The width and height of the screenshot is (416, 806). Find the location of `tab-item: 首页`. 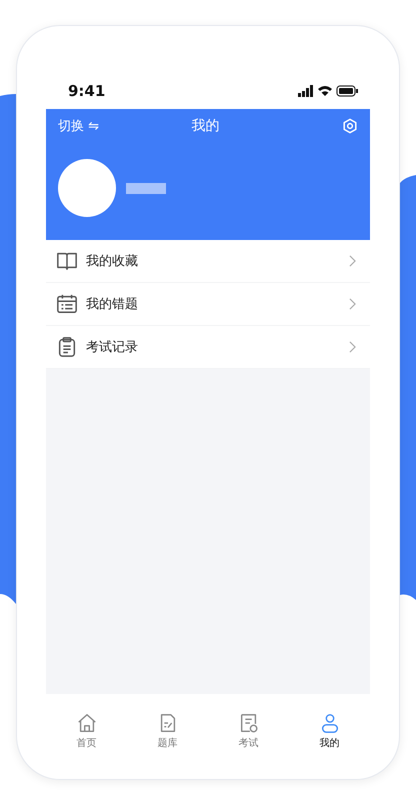

tab-item: 首页 is located at coordinates (87, 731).